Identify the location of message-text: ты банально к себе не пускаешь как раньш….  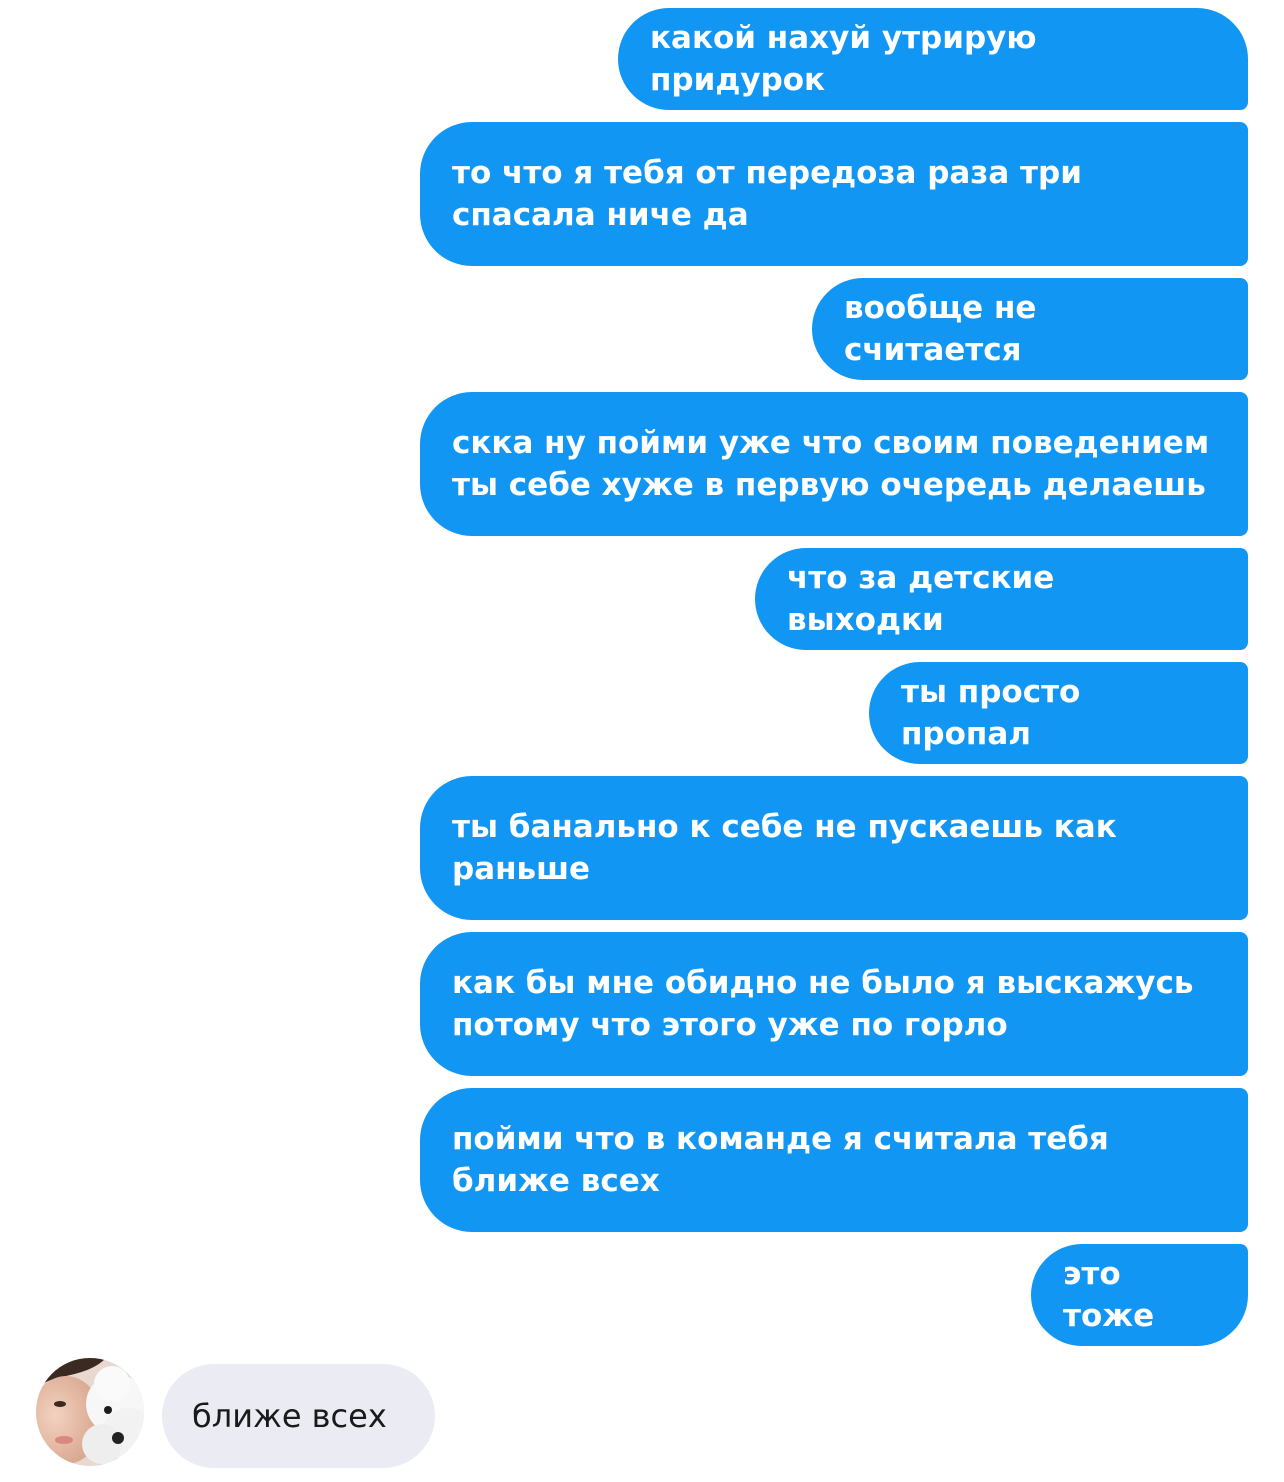
(790, 848).